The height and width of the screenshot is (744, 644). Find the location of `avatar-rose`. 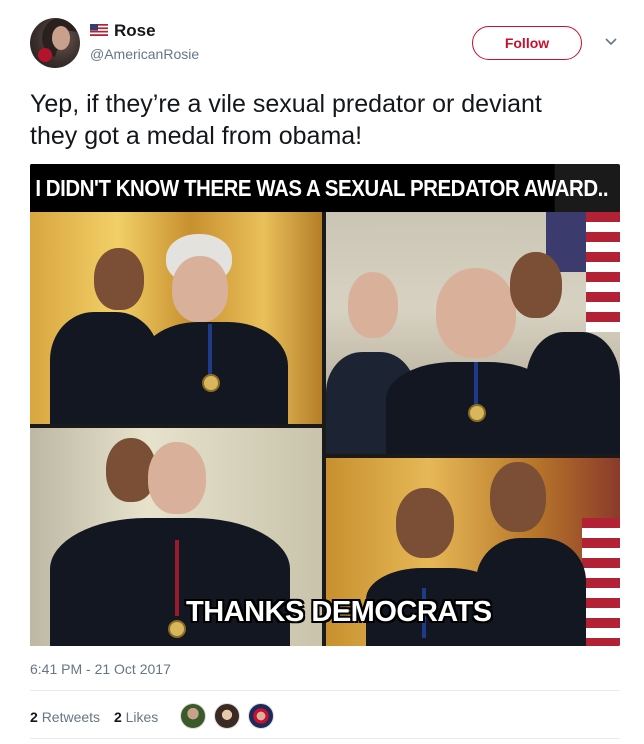

avatar-rose is located at coordinates (45, 55).